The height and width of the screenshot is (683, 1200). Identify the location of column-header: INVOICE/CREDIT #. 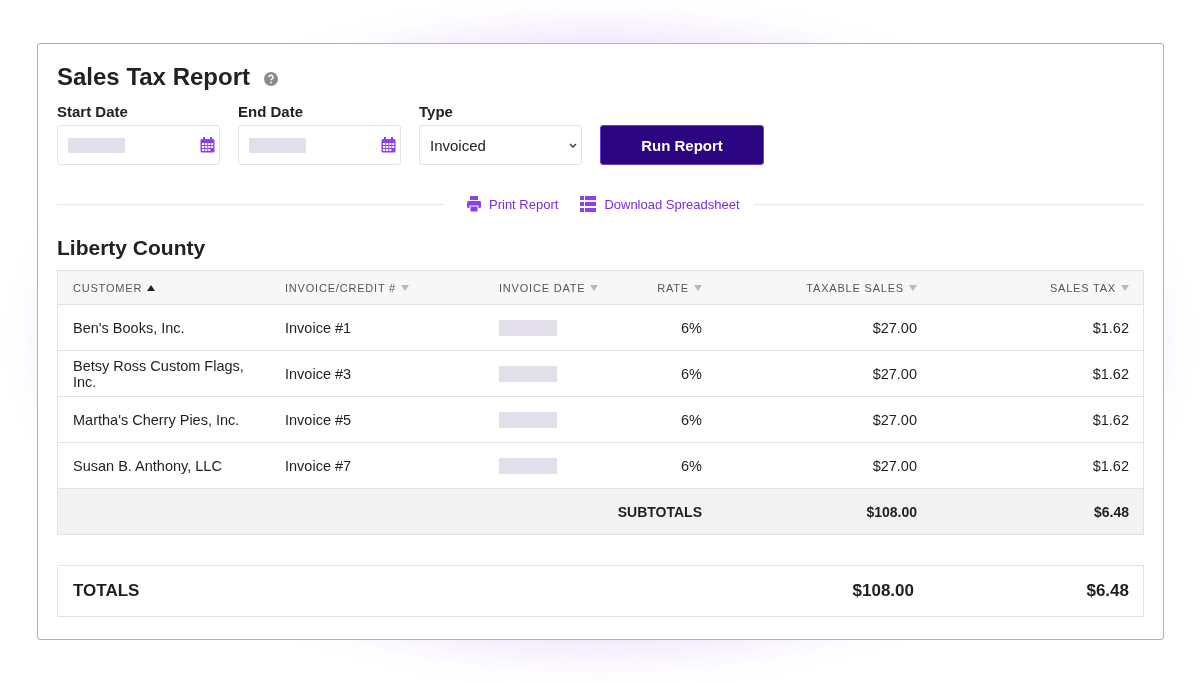
(347, 287).